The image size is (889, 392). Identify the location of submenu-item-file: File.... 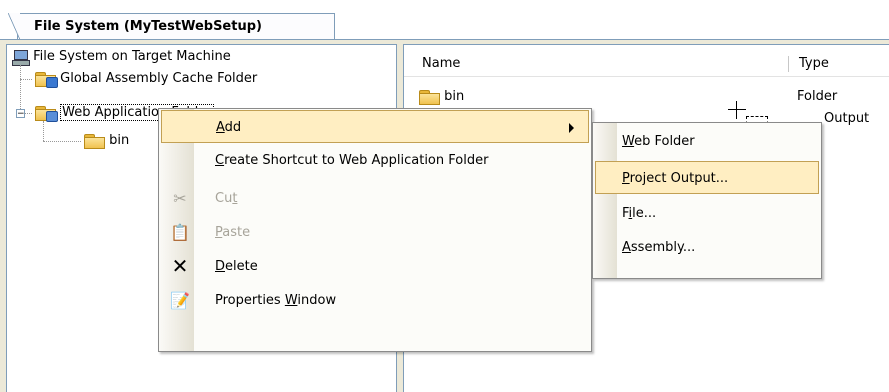
(707, 213).